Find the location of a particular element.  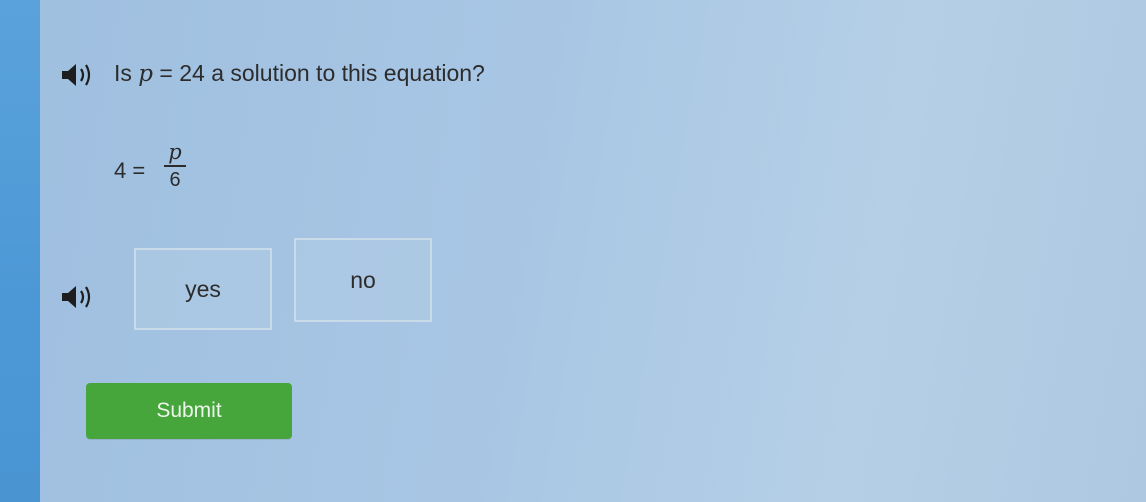

question-text: Is p = 24 a solution to this equation? is located at coordinates (299, 73).